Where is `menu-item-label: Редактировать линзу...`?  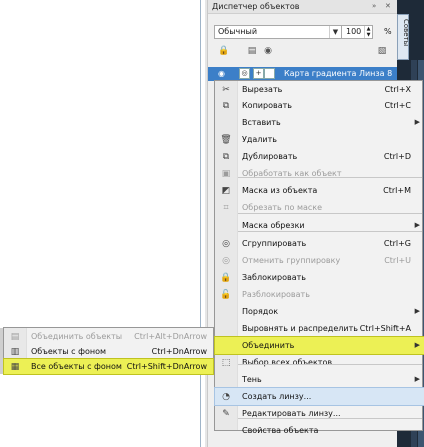
menu-item-label: Редактировать линзу... is located at coordinates (291, 413).